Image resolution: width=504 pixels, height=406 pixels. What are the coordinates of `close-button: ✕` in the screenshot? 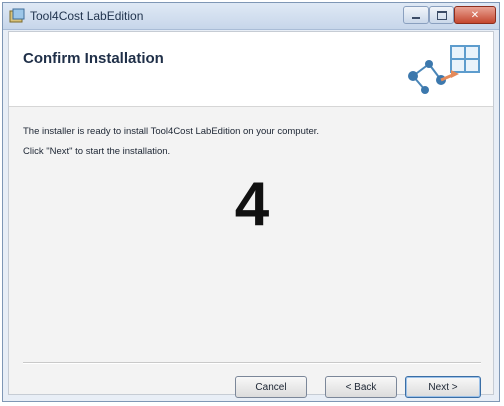 It's located at (475, 15).